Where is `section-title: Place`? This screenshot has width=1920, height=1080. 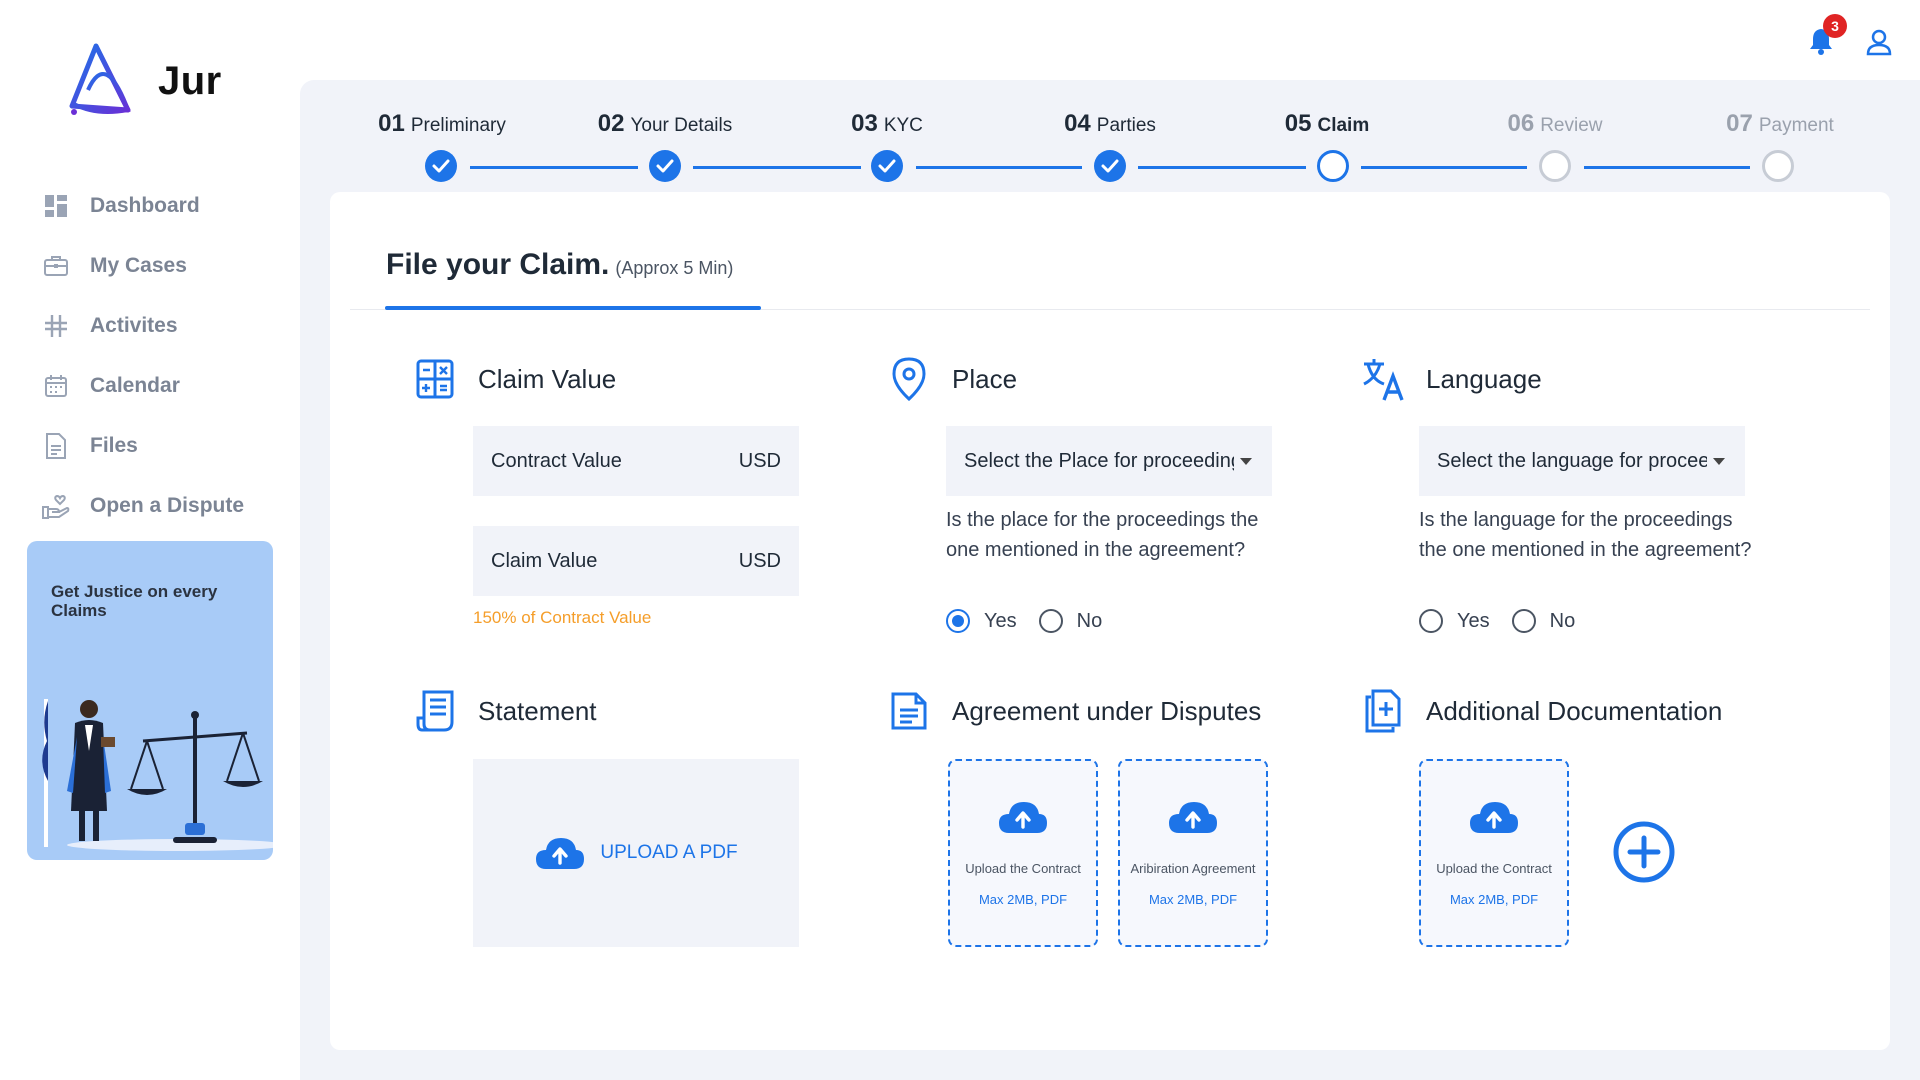
section-title: Place is located at coordinates (985, 378).